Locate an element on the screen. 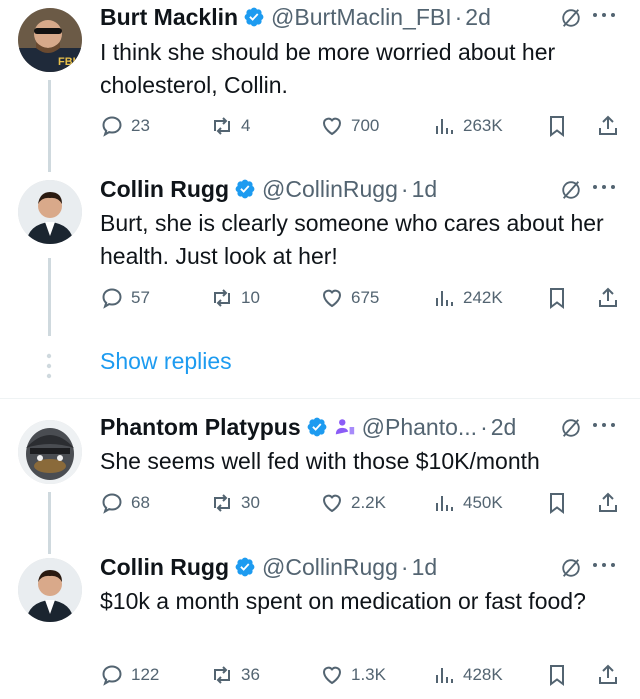 This screenshot has width=640, height=699. reply-count: 23 is located at coordinates (140, 125).